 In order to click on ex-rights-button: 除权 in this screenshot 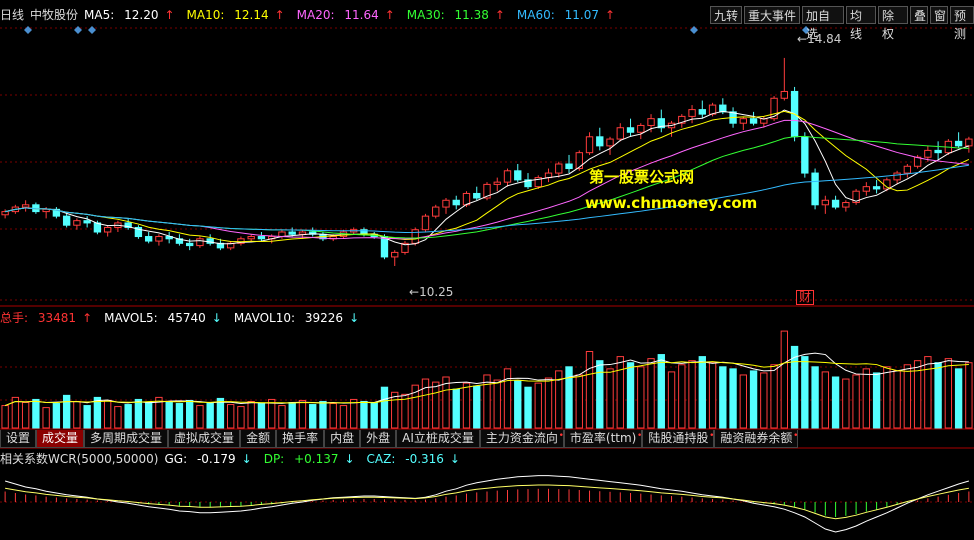, I will do `click(893, 23)`.